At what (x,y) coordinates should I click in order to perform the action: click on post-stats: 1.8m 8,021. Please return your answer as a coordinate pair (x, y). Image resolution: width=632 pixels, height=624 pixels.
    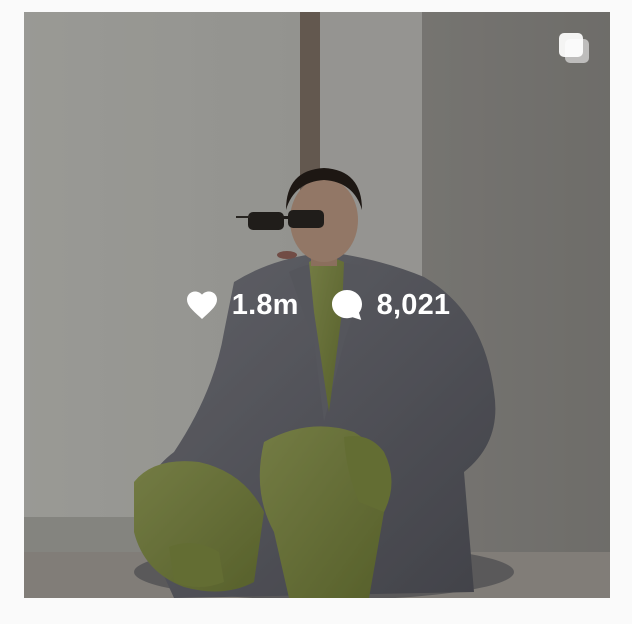
    Looking at the image, I should click on (317, 305).